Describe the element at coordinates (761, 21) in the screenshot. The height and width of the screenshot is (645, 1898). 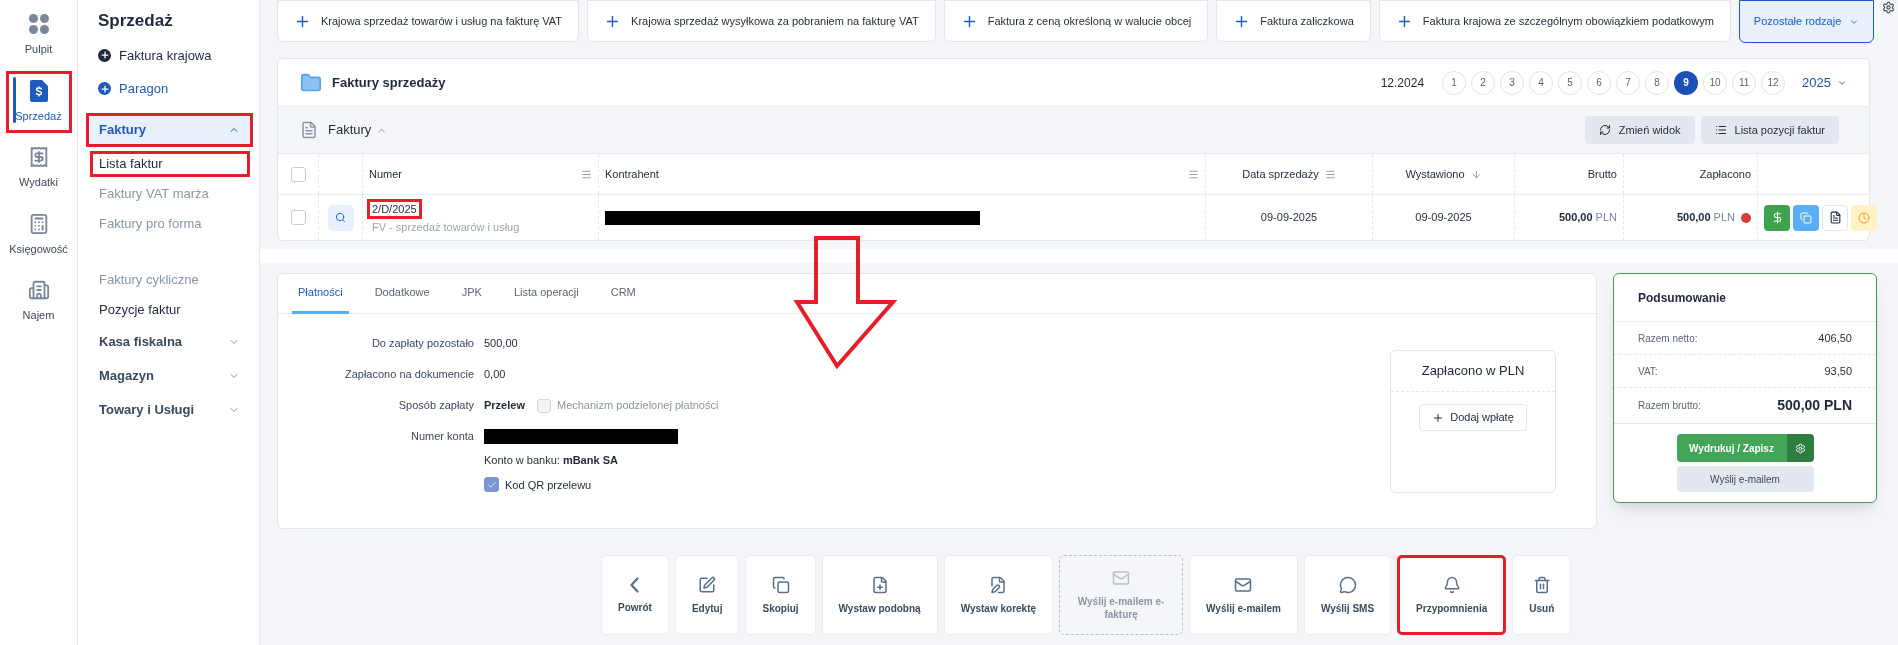
I see `new-invoice-button: Krajowa sprzedaż wysyłkowa za pobraniem na fakturę VAT` at that location.